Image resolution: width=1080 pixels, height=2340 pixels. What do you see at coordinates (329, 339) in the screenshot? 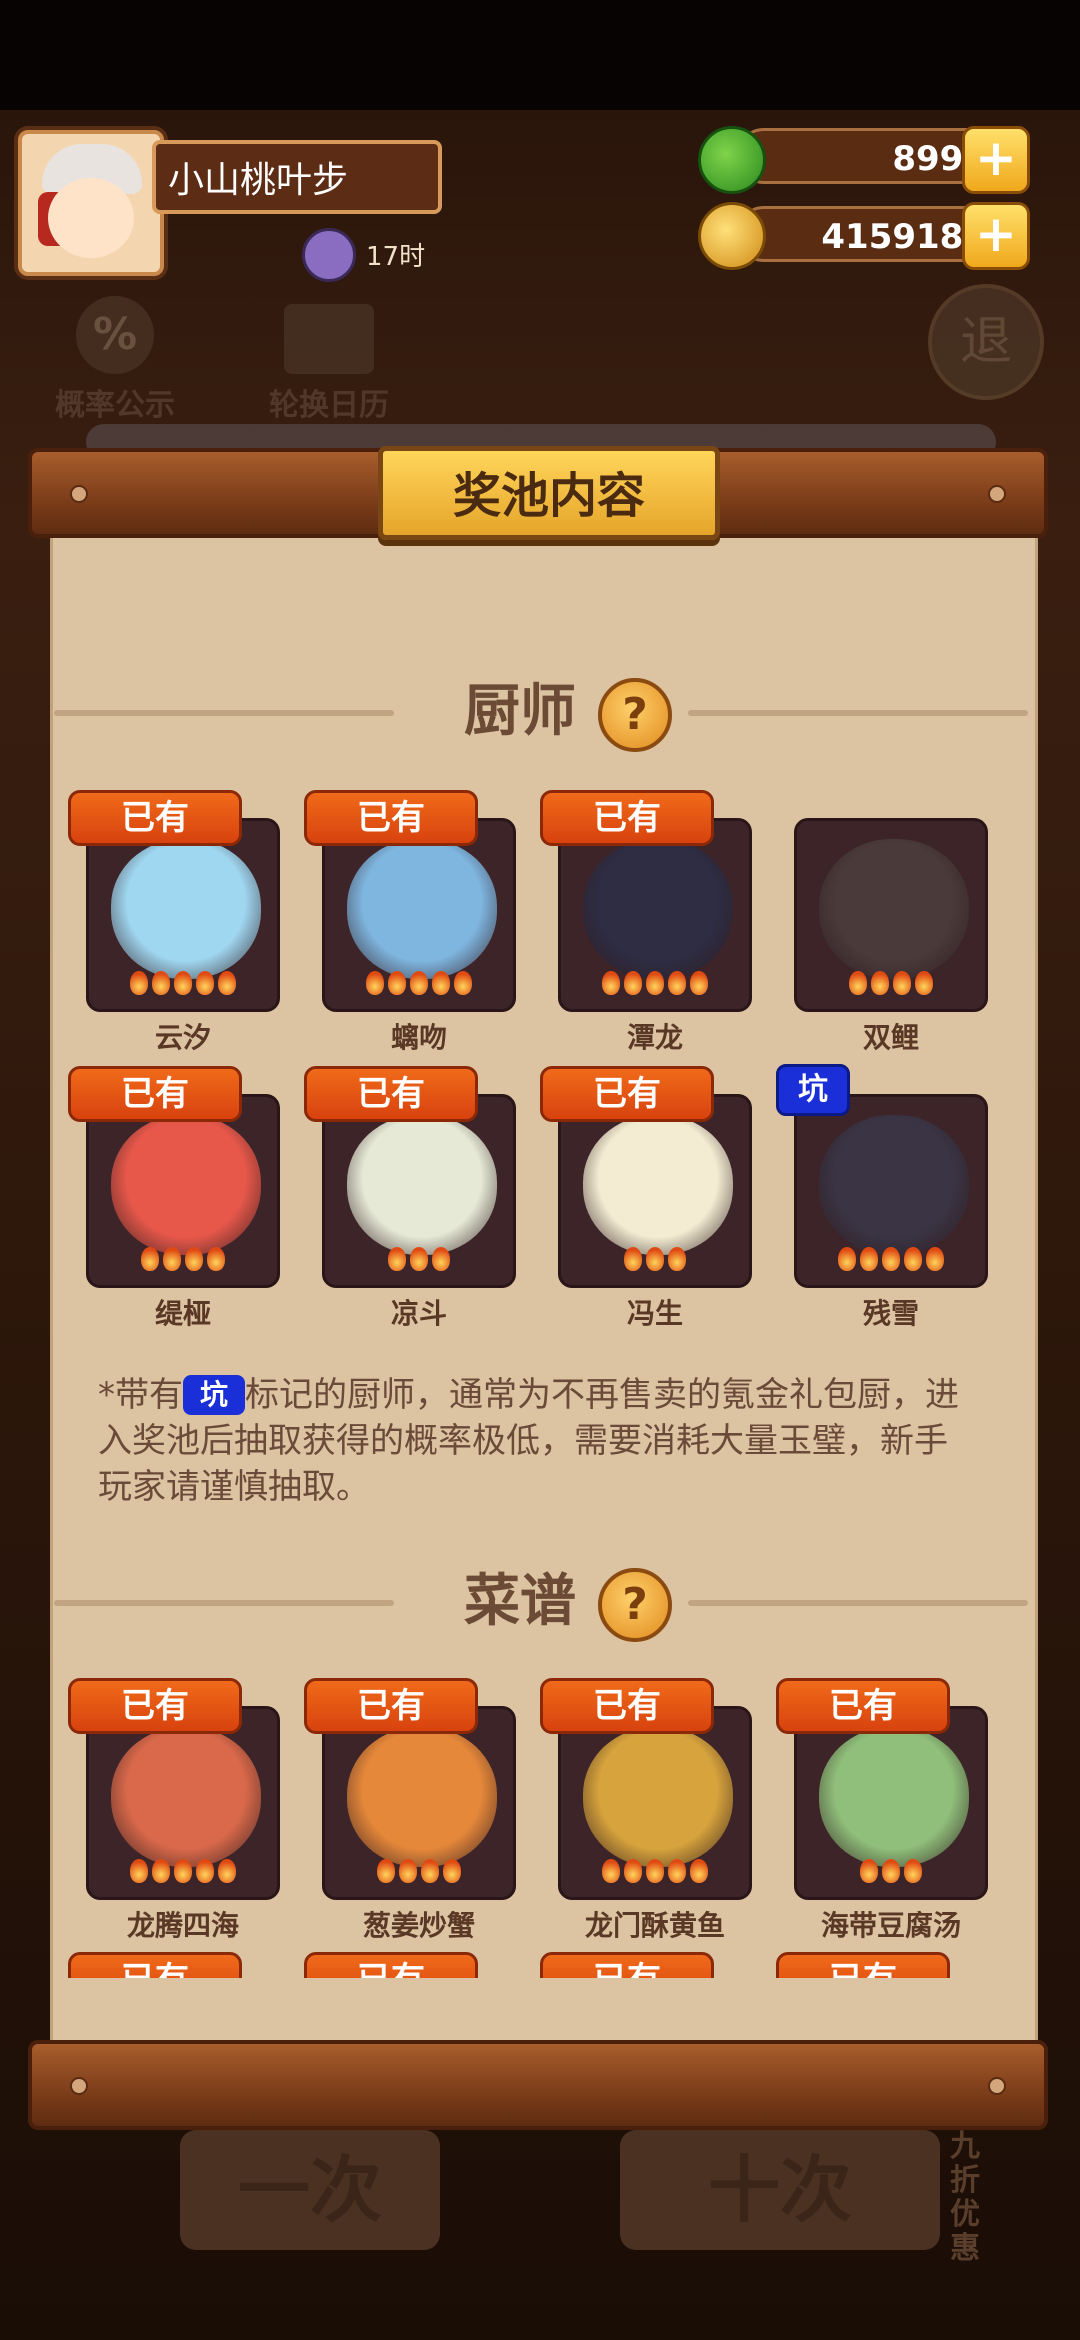
I see `calendar-icon` at bounding box center [329, 339].